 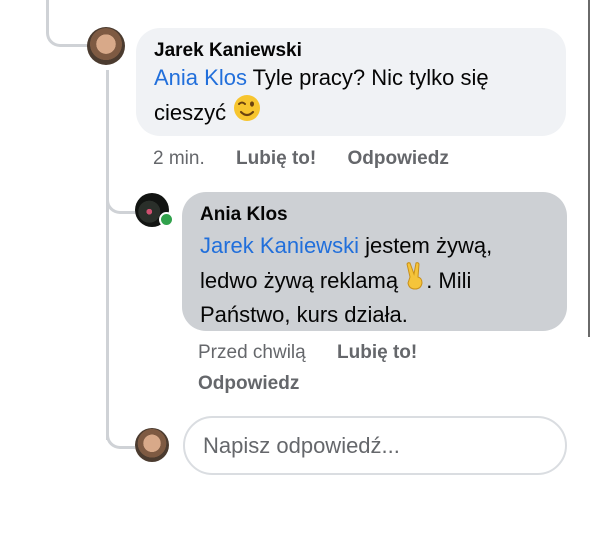 What do you see at coordinates (304, 314) in the screenshot?
I see `comment-text-part: Państwo, kurs działa.` at bounding box center [304, 314].